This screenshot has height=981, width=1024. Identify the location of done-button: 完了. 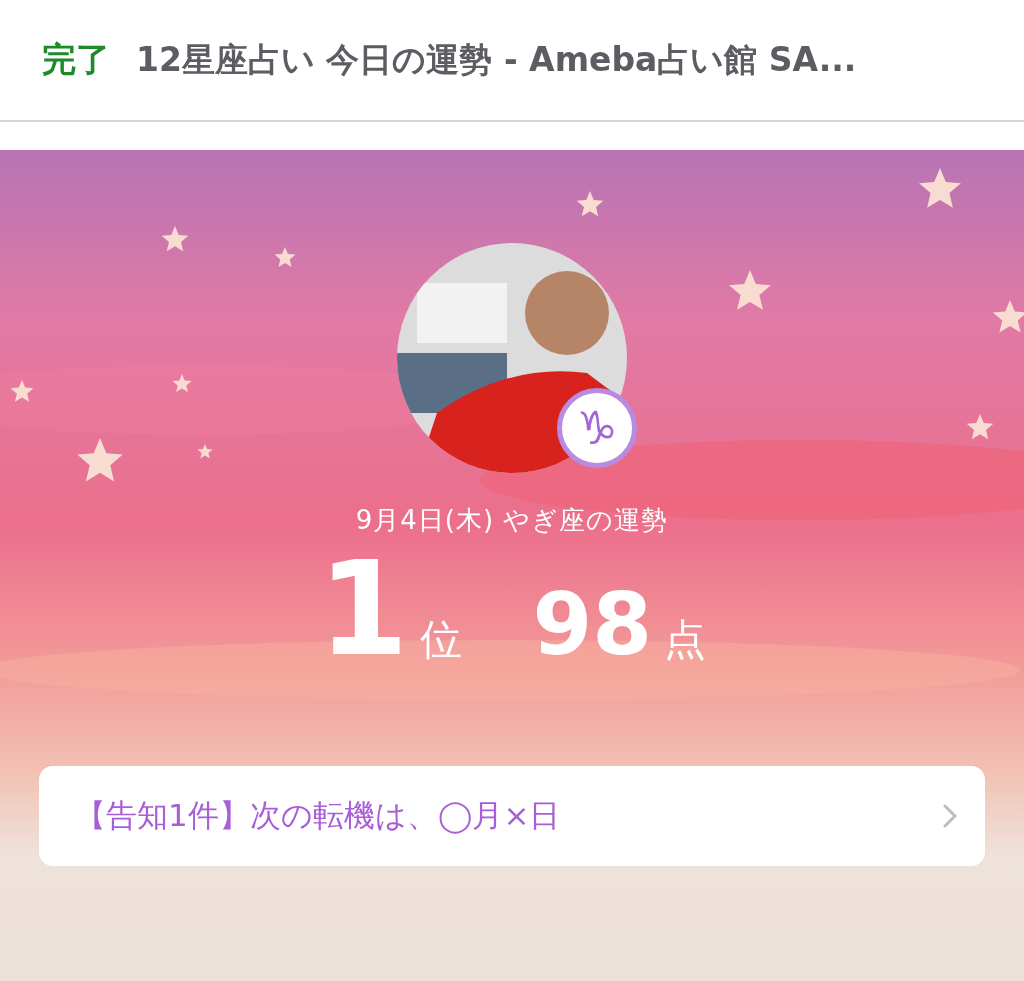
(76, 60).